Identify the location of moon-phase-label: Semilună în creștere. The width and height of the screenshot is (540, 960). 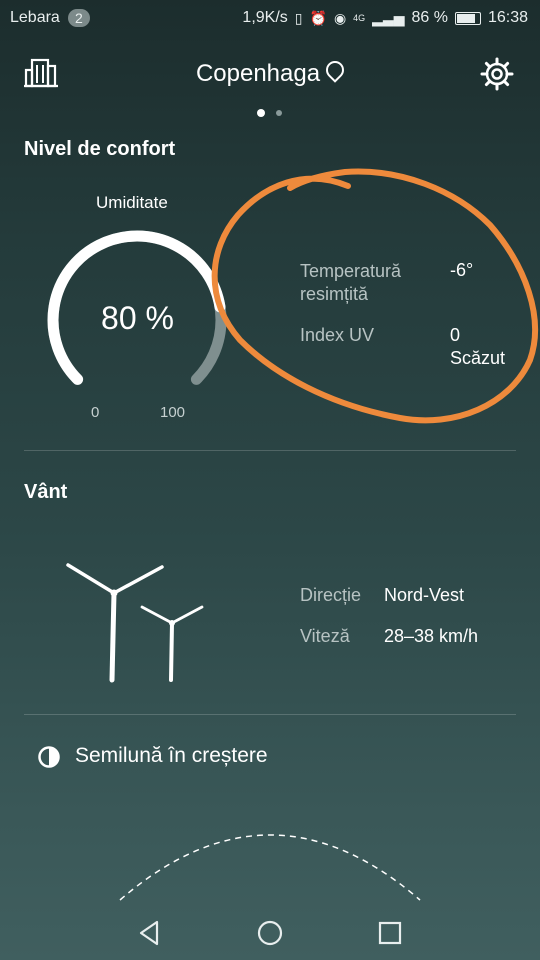
(171, 755).